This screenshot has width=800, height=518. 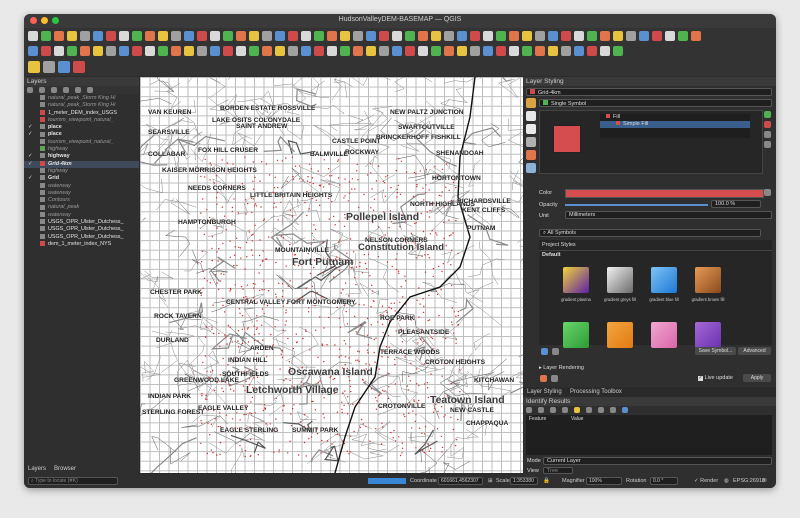 I want to click on color-button, so click(x=664, y=193).